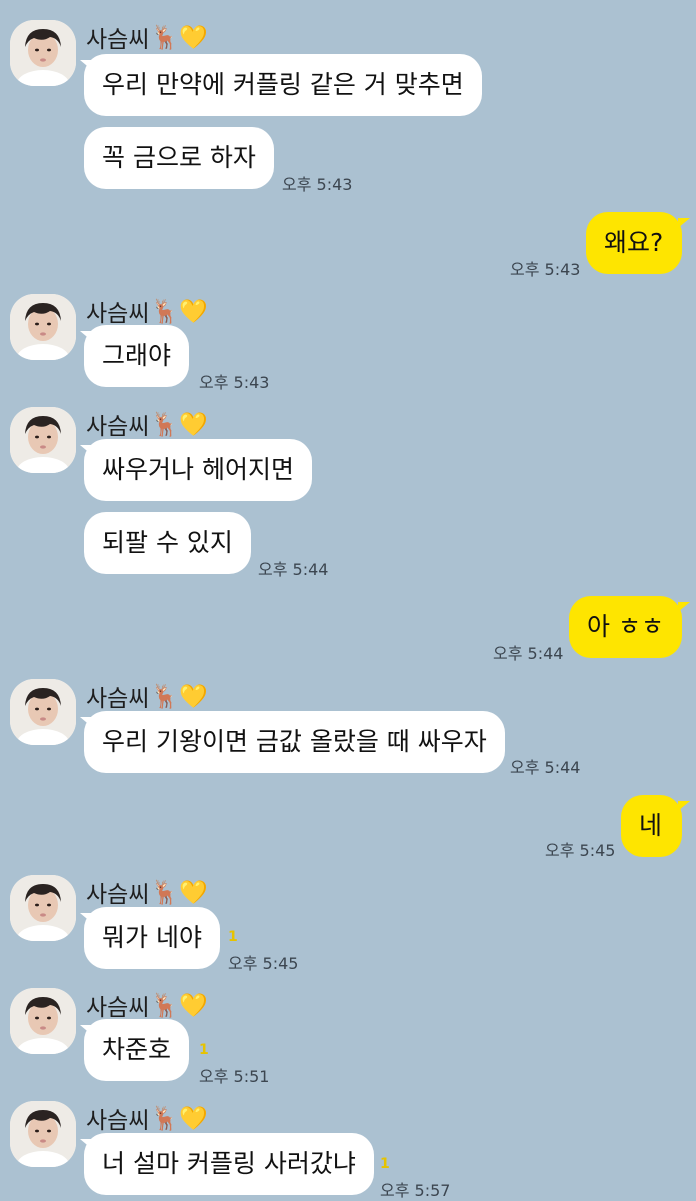 This screenshot has height=1201, width=696. Describe the element at coordinates (294, 742) in the screenshot. I see `message-bubble: 우리 기왕이면 금값 올랐을 때 싸우자` at that location.